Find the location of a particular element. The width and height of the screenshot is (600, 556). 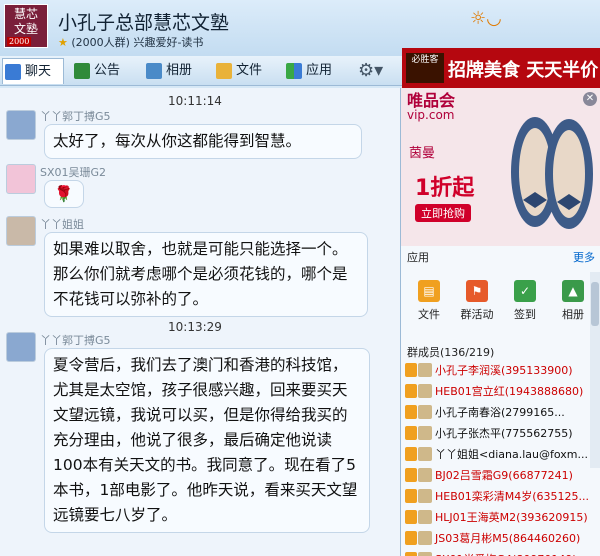

tab-files: 文件 is located at coordinates (238, 71).